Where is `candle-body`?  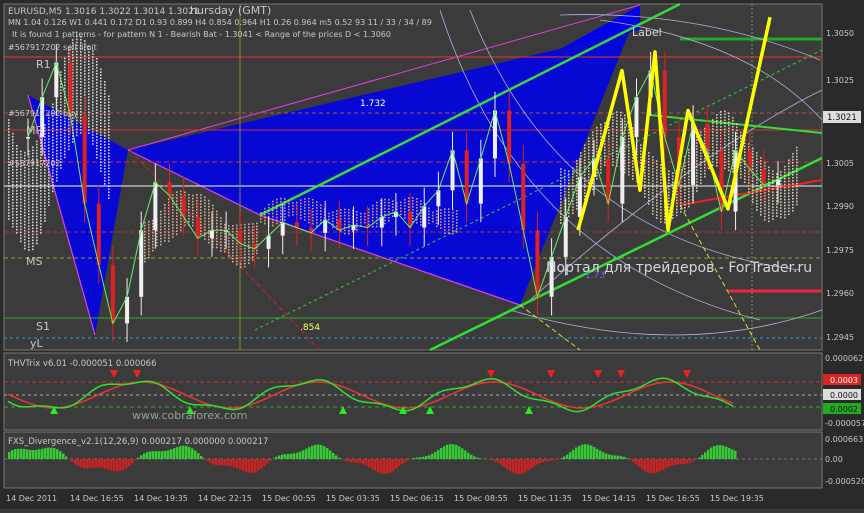
candle-body is located at coordinates (283, 228).